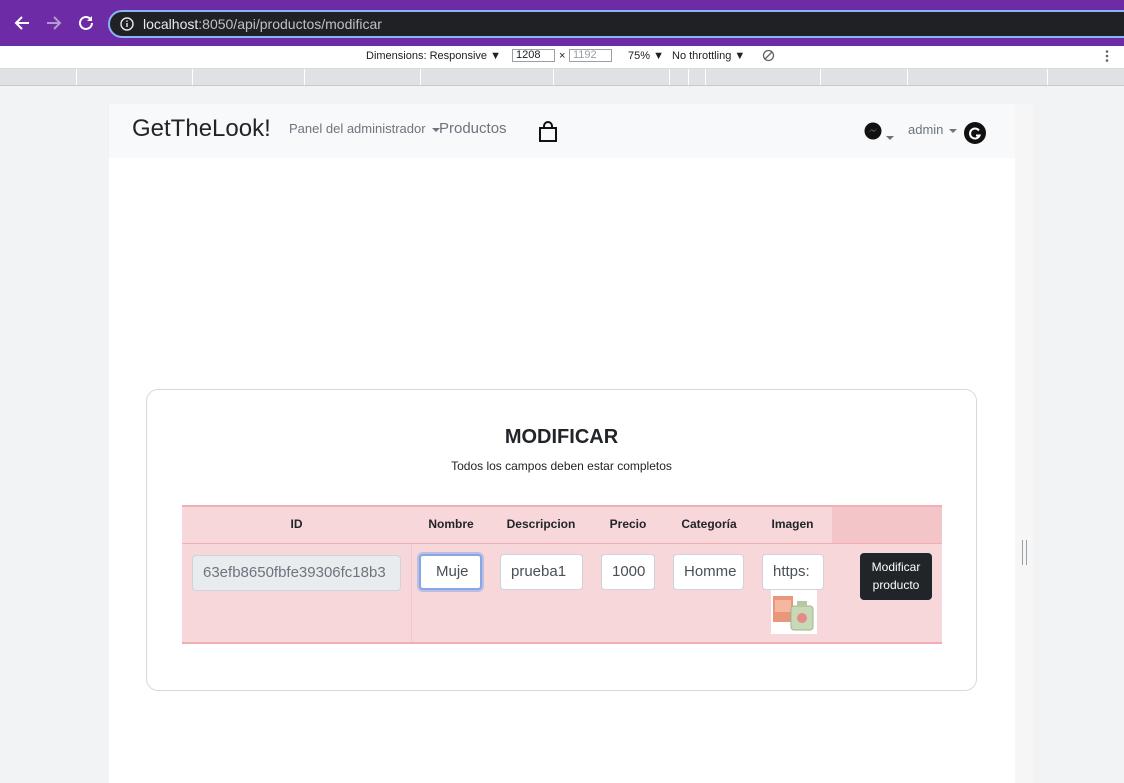 Image resolution: width=1124 pixels, height=783 pixels. I want to click on more-options-icon, so click(1107, 57).